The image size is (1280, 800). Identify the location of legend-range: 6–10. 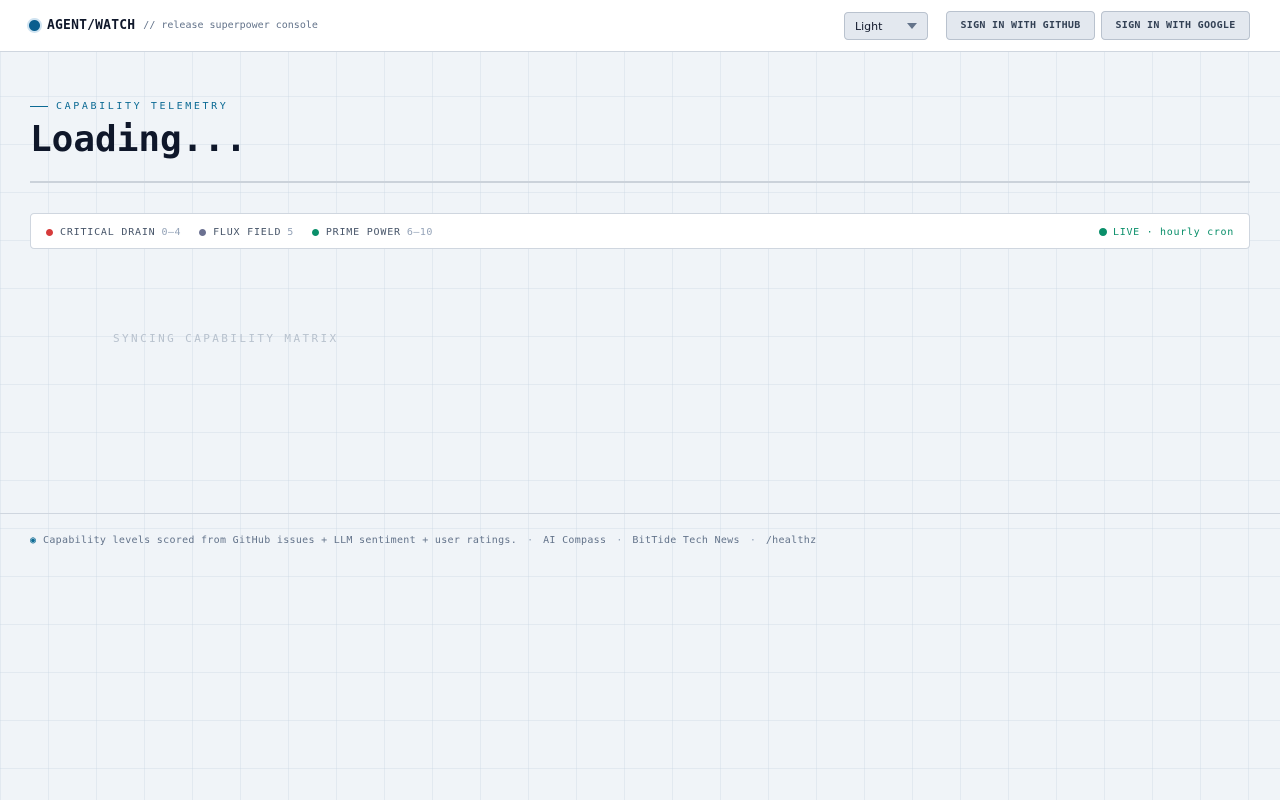
(419, 232).